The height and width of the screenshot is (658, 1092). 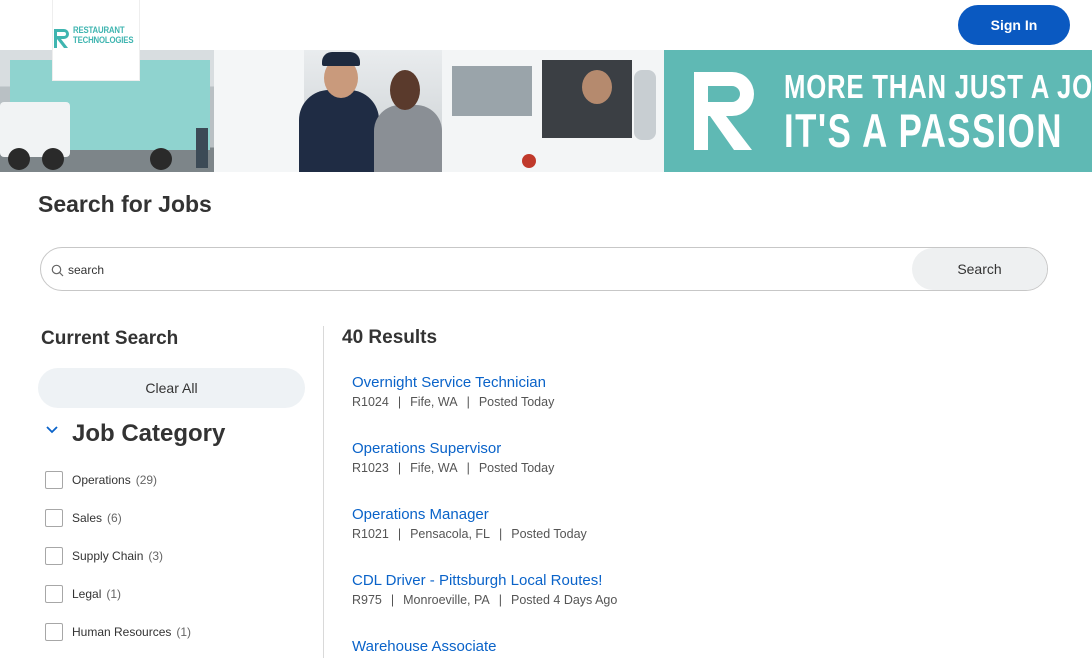 What do you see at coordinates (446, 600) in the screenshot?
I see `job-location: Monroeville, PA` at bounding box center [446, 600].